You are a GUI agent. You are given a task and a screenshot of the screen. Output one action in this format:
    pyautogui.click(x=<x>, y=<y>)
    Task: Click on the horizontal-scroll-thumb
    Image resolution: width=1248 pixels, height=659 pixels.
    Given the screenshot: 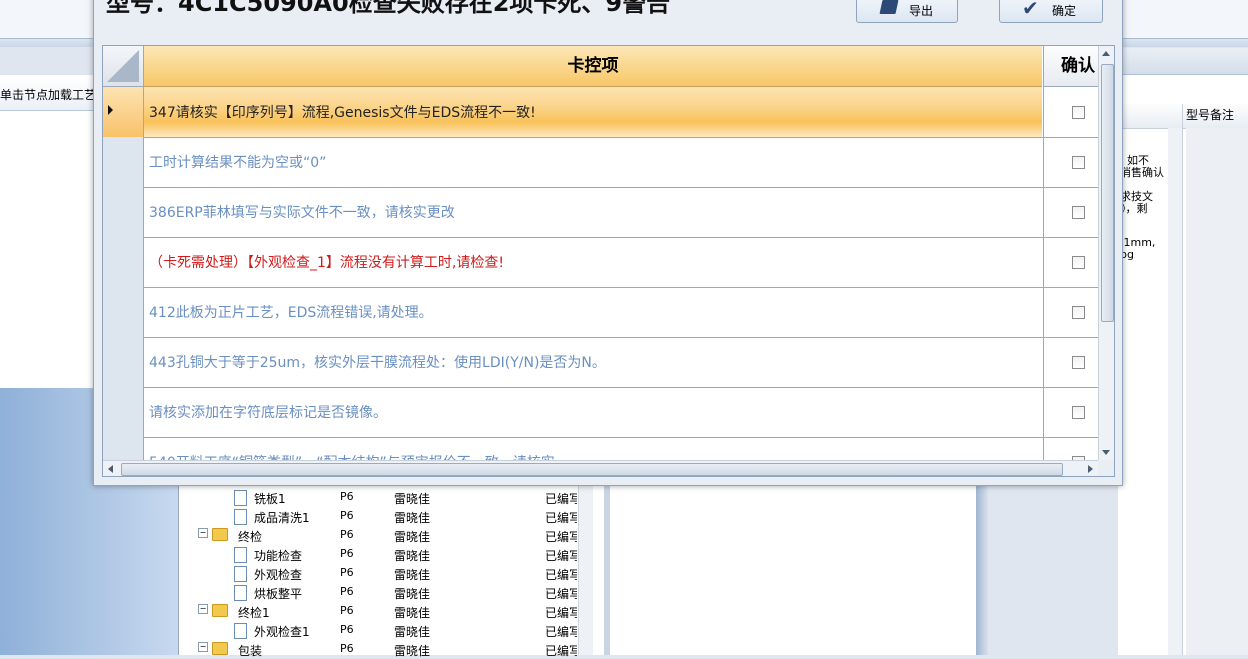 What is the action you would take?
    pyautogui.click(x=592, y=469)
    